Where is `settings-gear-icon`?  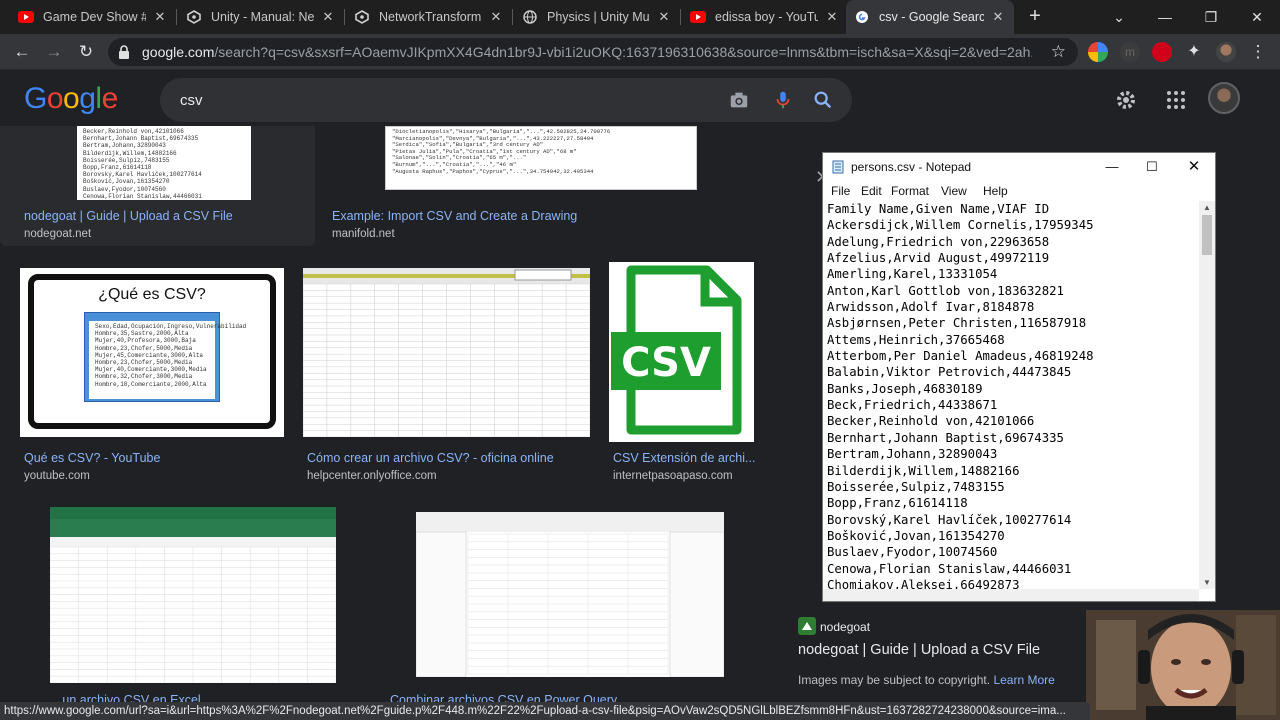
settings-gear-icon is located at coordinates (1126, 100).